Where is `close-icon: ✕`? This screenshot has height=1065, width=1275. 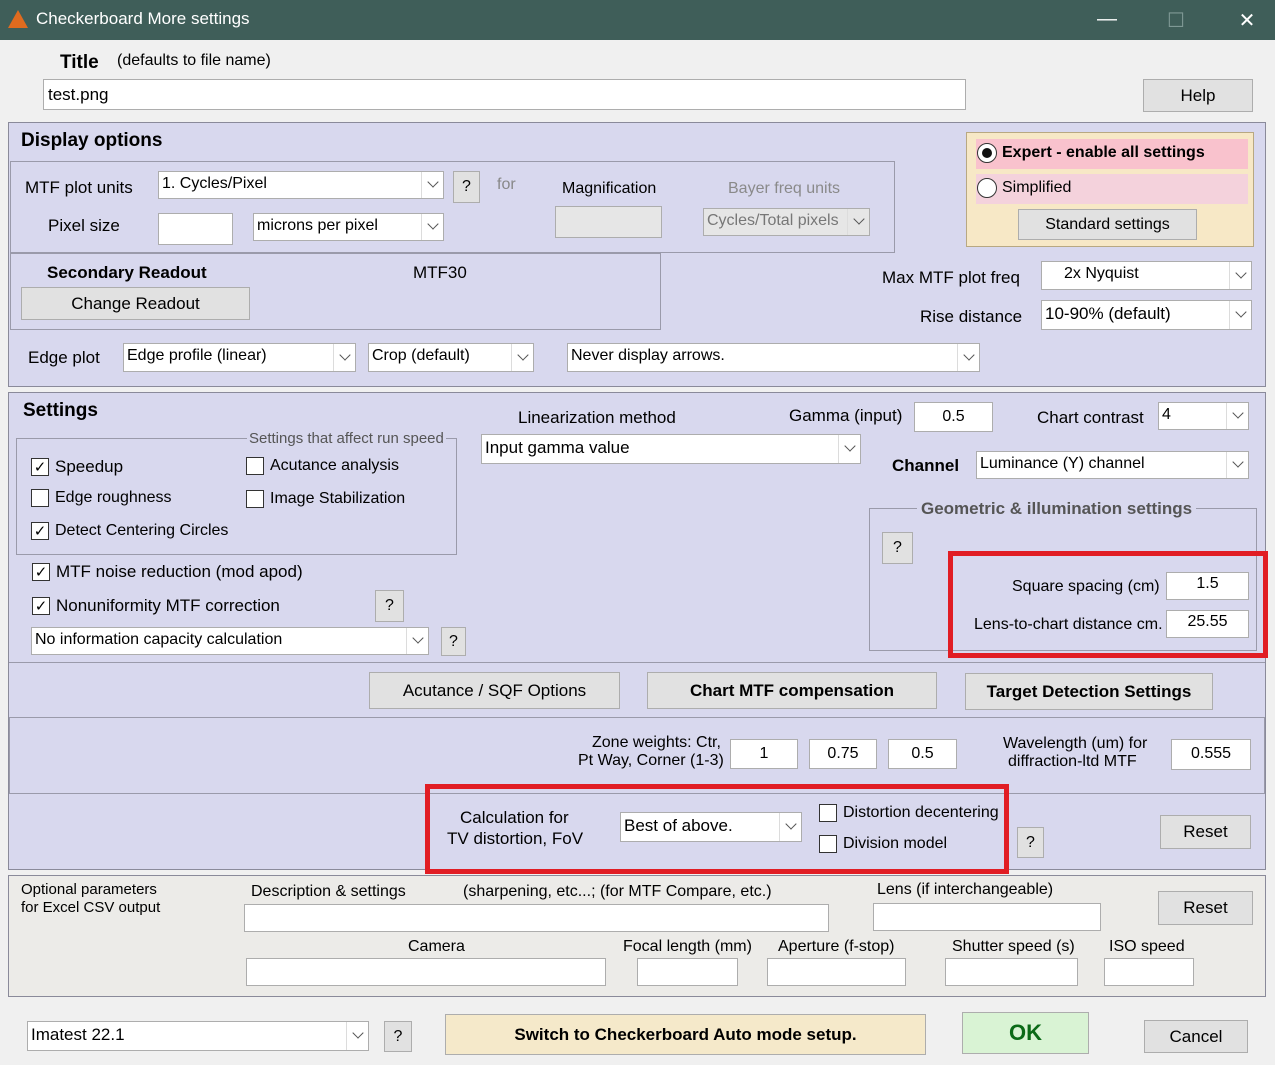 close-icon: ✕ is located at coordinates (1247, 20).